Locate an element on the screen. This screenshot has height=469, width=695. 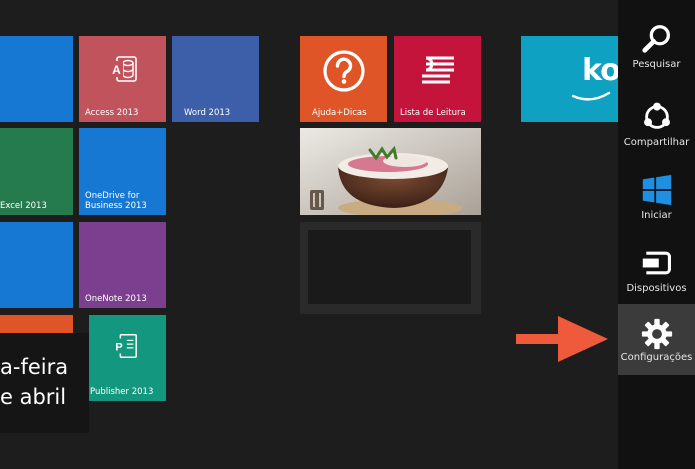
charm-share-label: Compartilhar is located at coordinates (656, 142).